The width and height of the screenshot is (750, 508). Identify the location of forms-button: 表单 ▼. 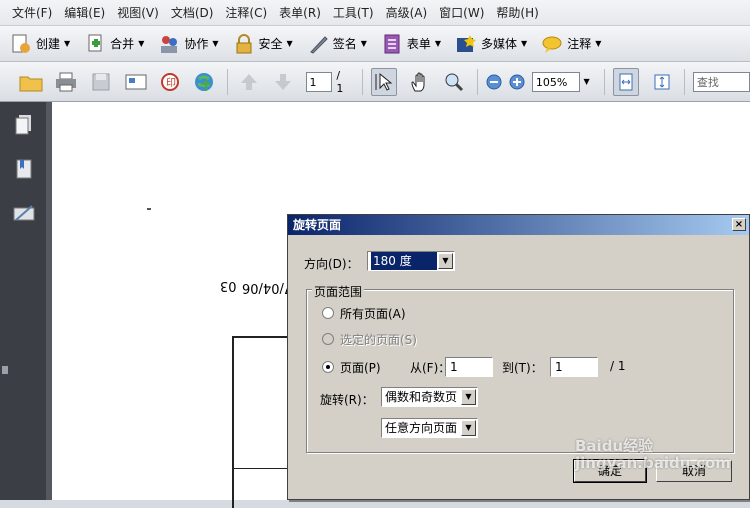
(411, 44).